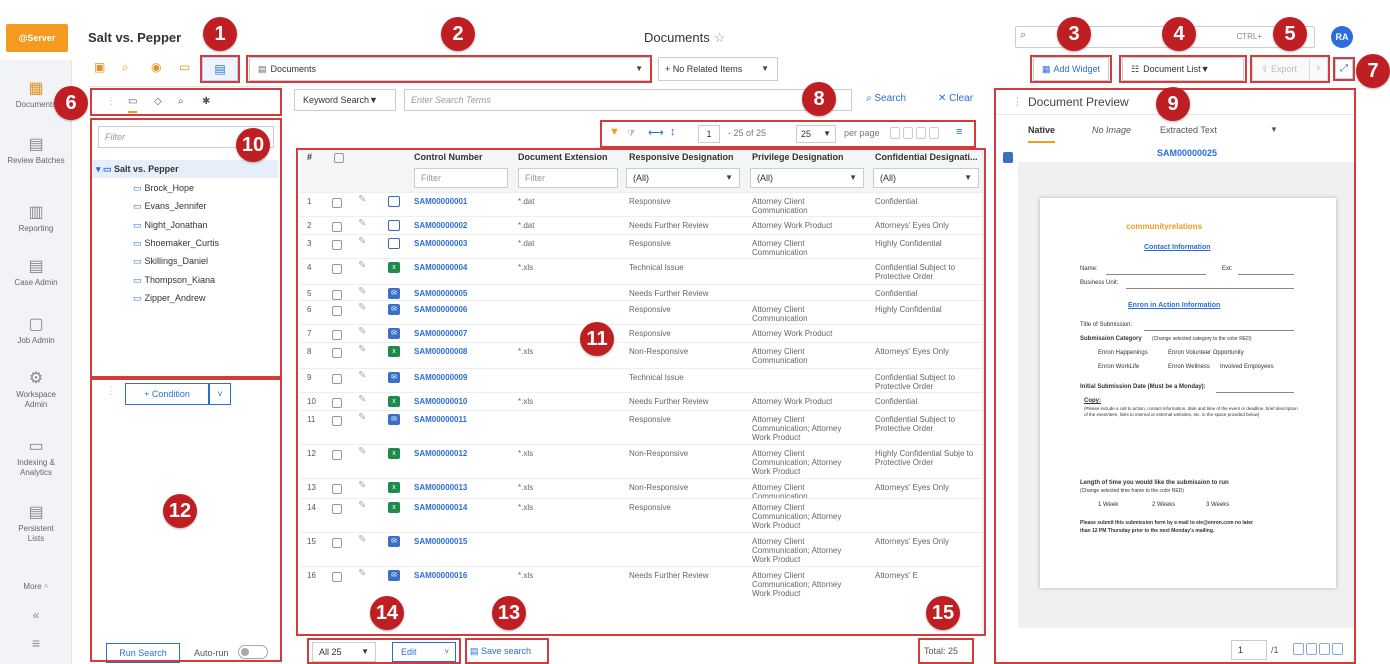 Image resolution: width=1390 pixels, height=664 pixels. Describe the element at coordinates (37, 38) in the screenshot. I see `app-logo: @Server` at that location.